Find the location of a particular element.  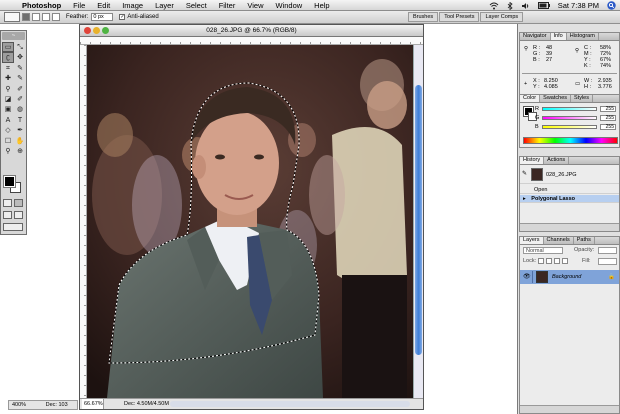

vertical-scroll-thumb is located at coordinates (418, 220).